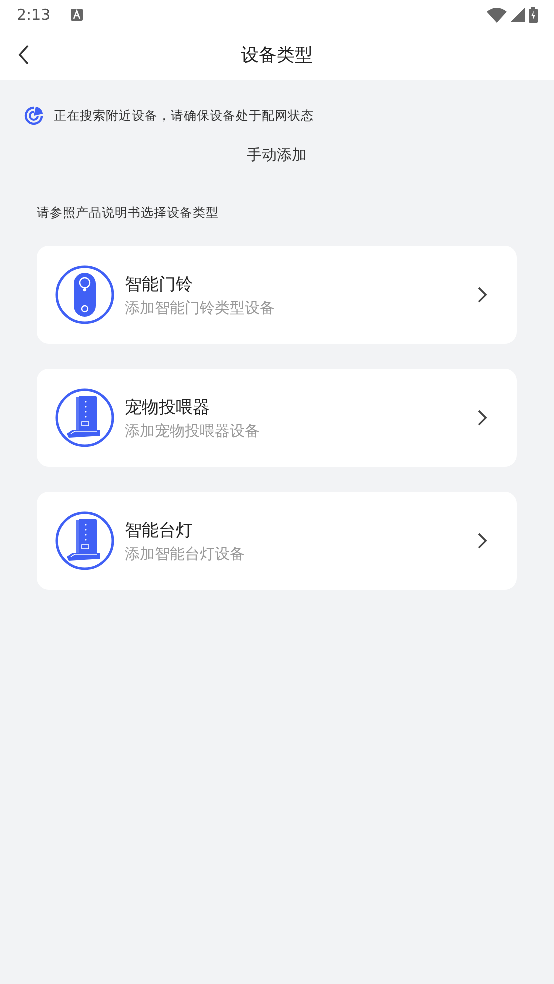 The height and width of the screenshot is (984, 554). Describe the element at coordinates (497, 15) in the screenshot. I see `wifi-icon` at that location.